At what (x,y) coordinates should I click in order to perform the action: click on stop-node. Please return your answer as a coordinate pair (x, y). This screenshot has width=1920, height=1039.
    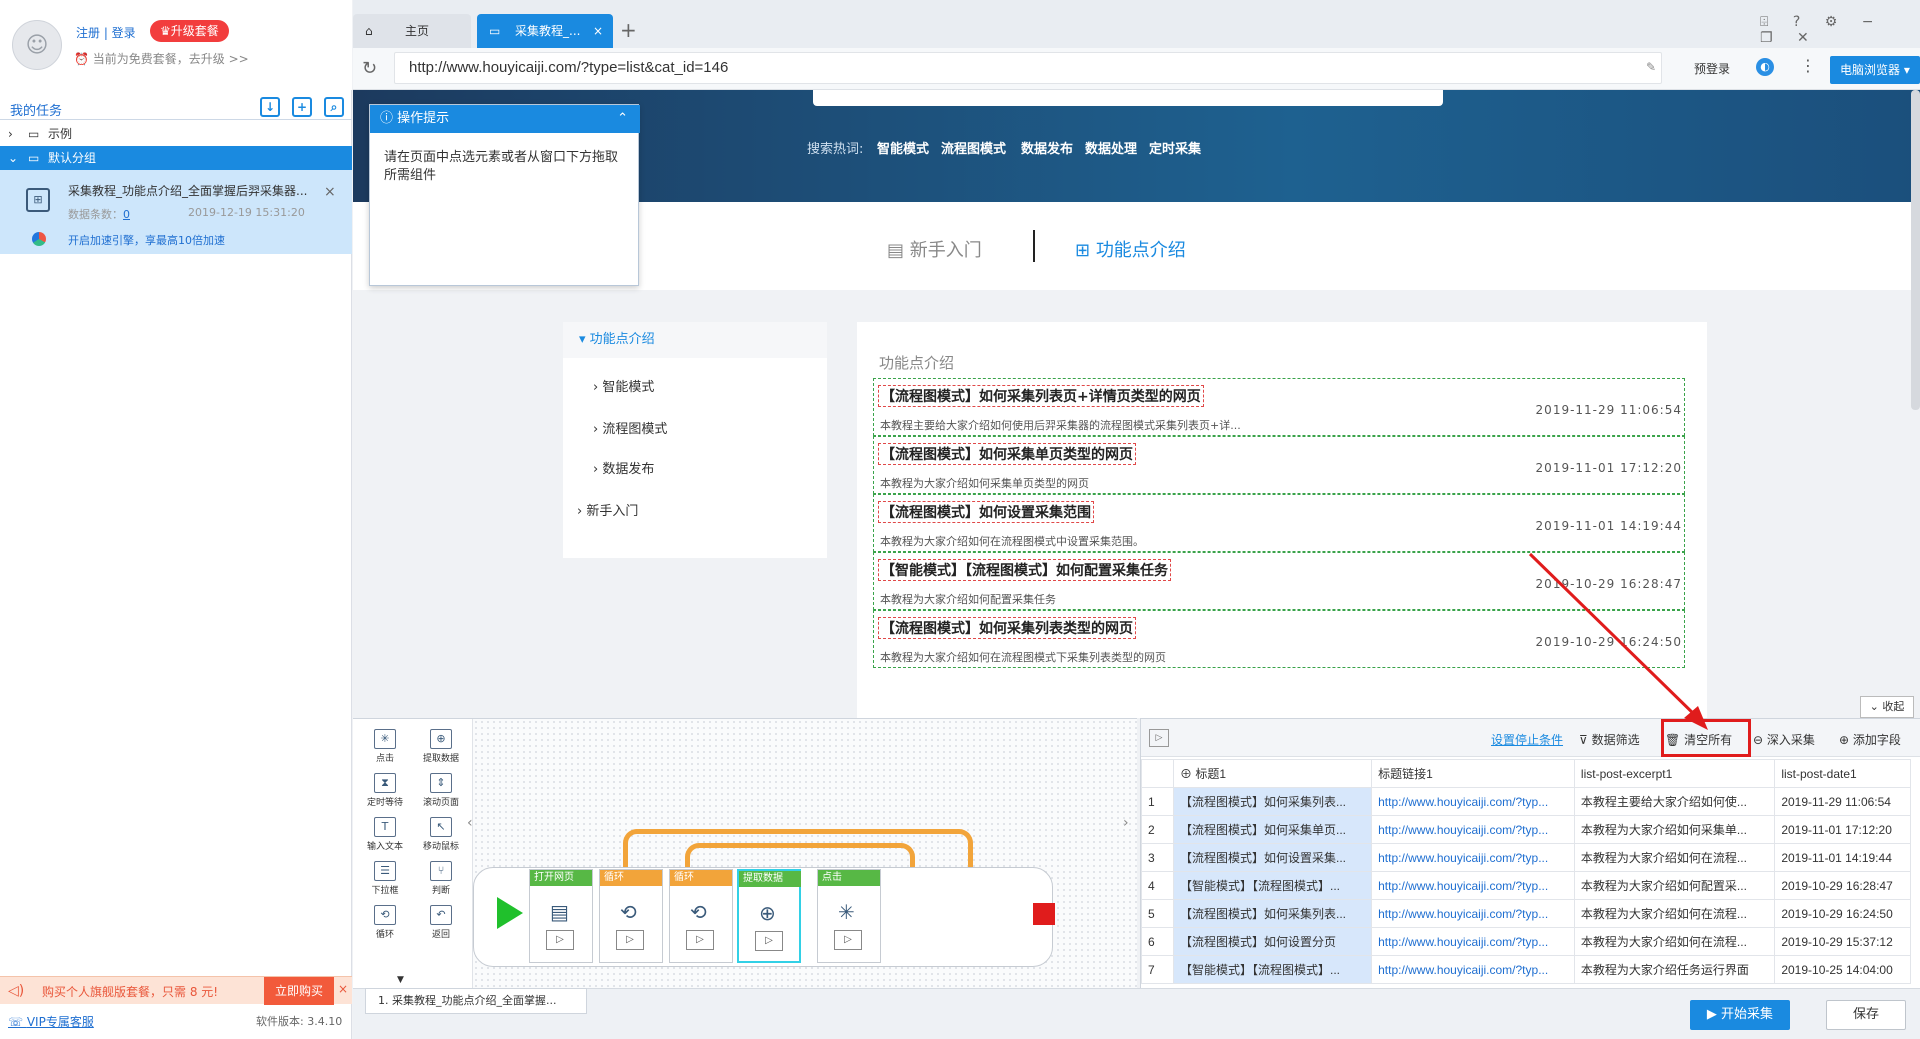
    Looking at the image, I should click on (1044, 914).